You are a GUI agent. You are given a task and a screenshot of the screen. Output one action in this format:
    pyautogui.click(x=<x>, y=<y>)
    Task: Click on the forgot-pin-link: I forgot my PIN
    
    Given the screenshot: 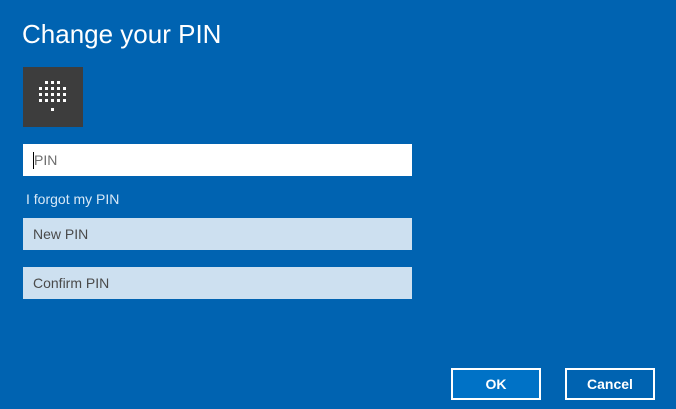 What is the action you would take?
    pyautogui.click(x=72, y=199)
    